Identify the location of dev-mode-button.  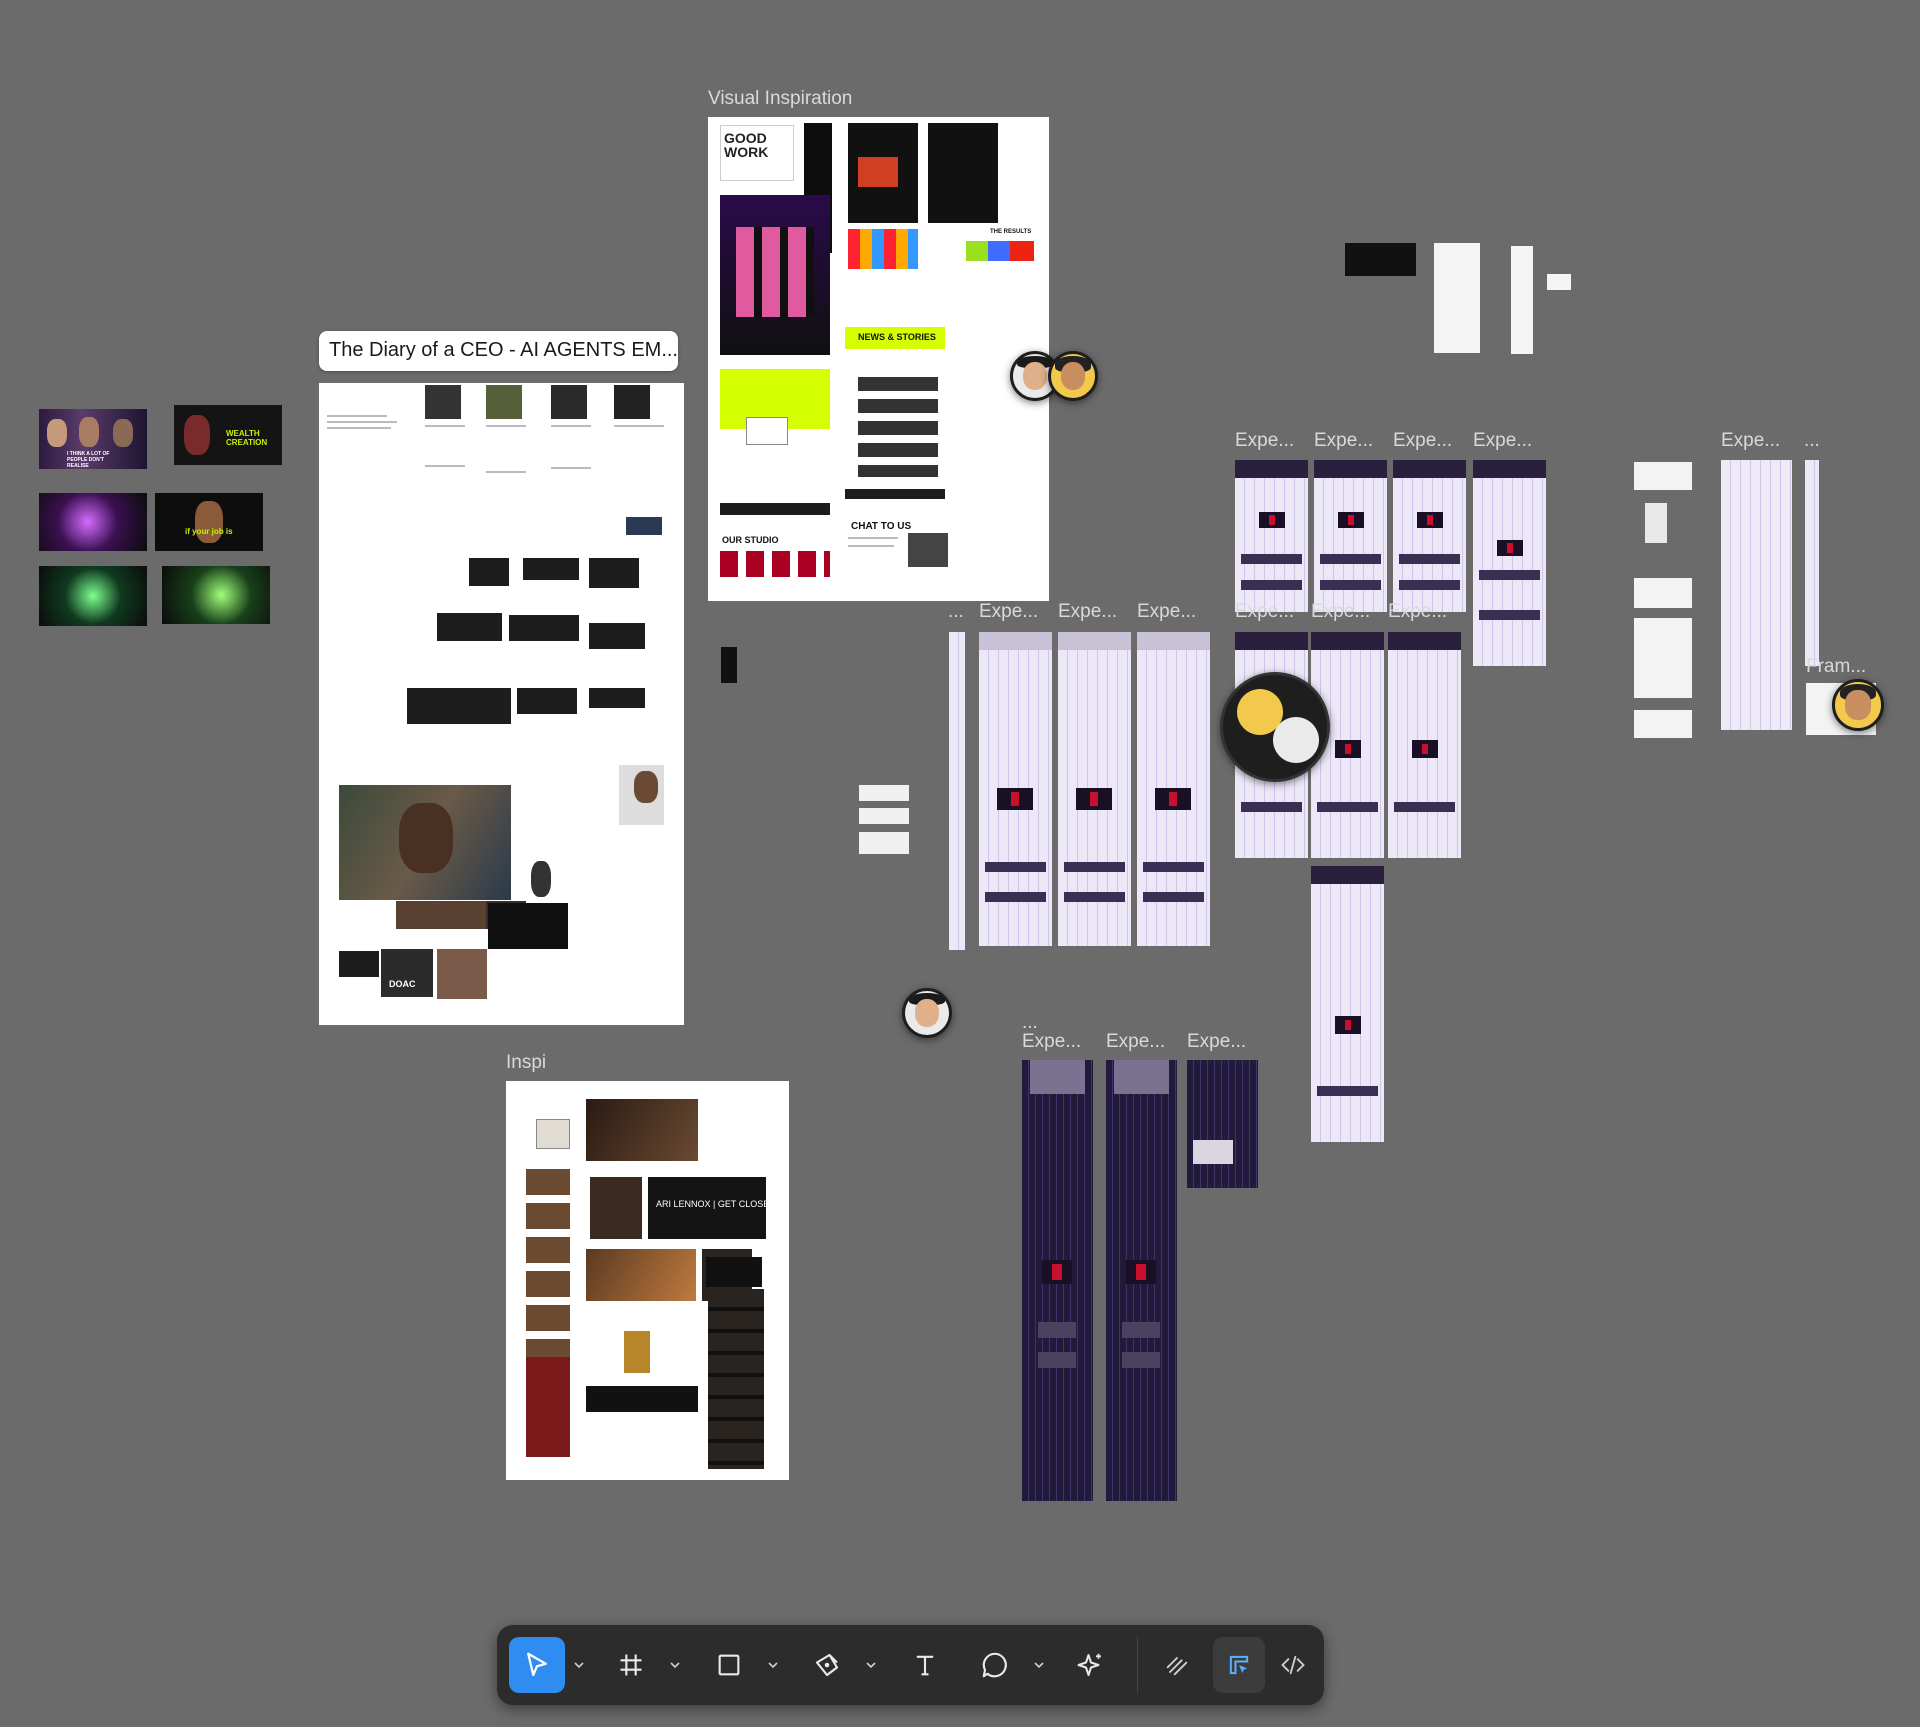
(1293, 1665).